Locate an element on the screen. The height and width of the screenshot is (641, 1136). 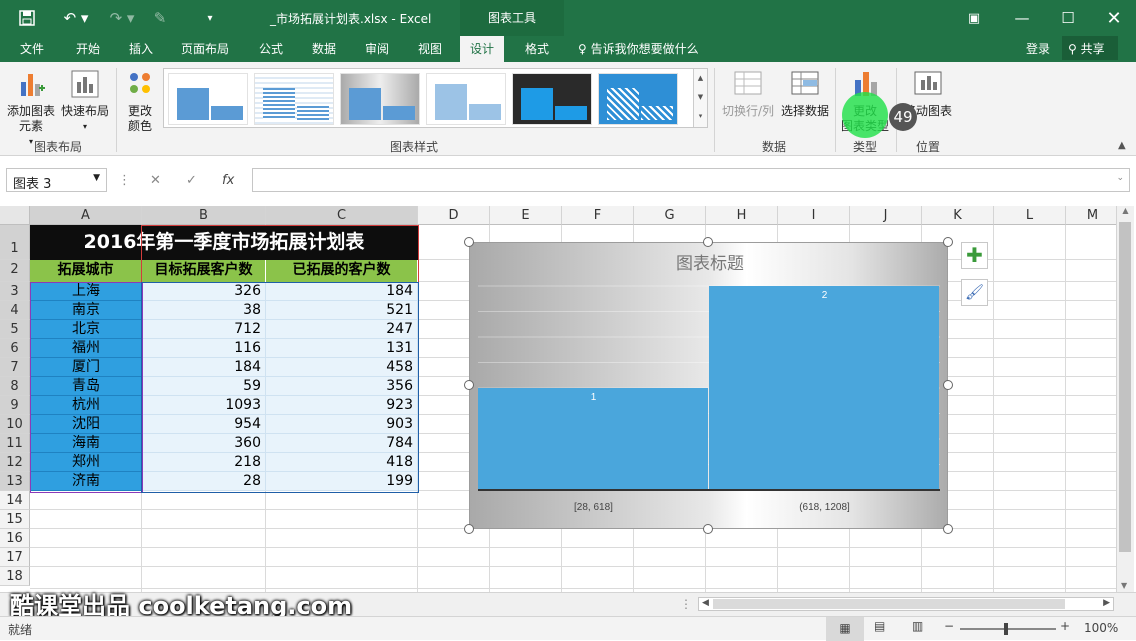
row-header-9: 9 is located at coordinates (15, 405).